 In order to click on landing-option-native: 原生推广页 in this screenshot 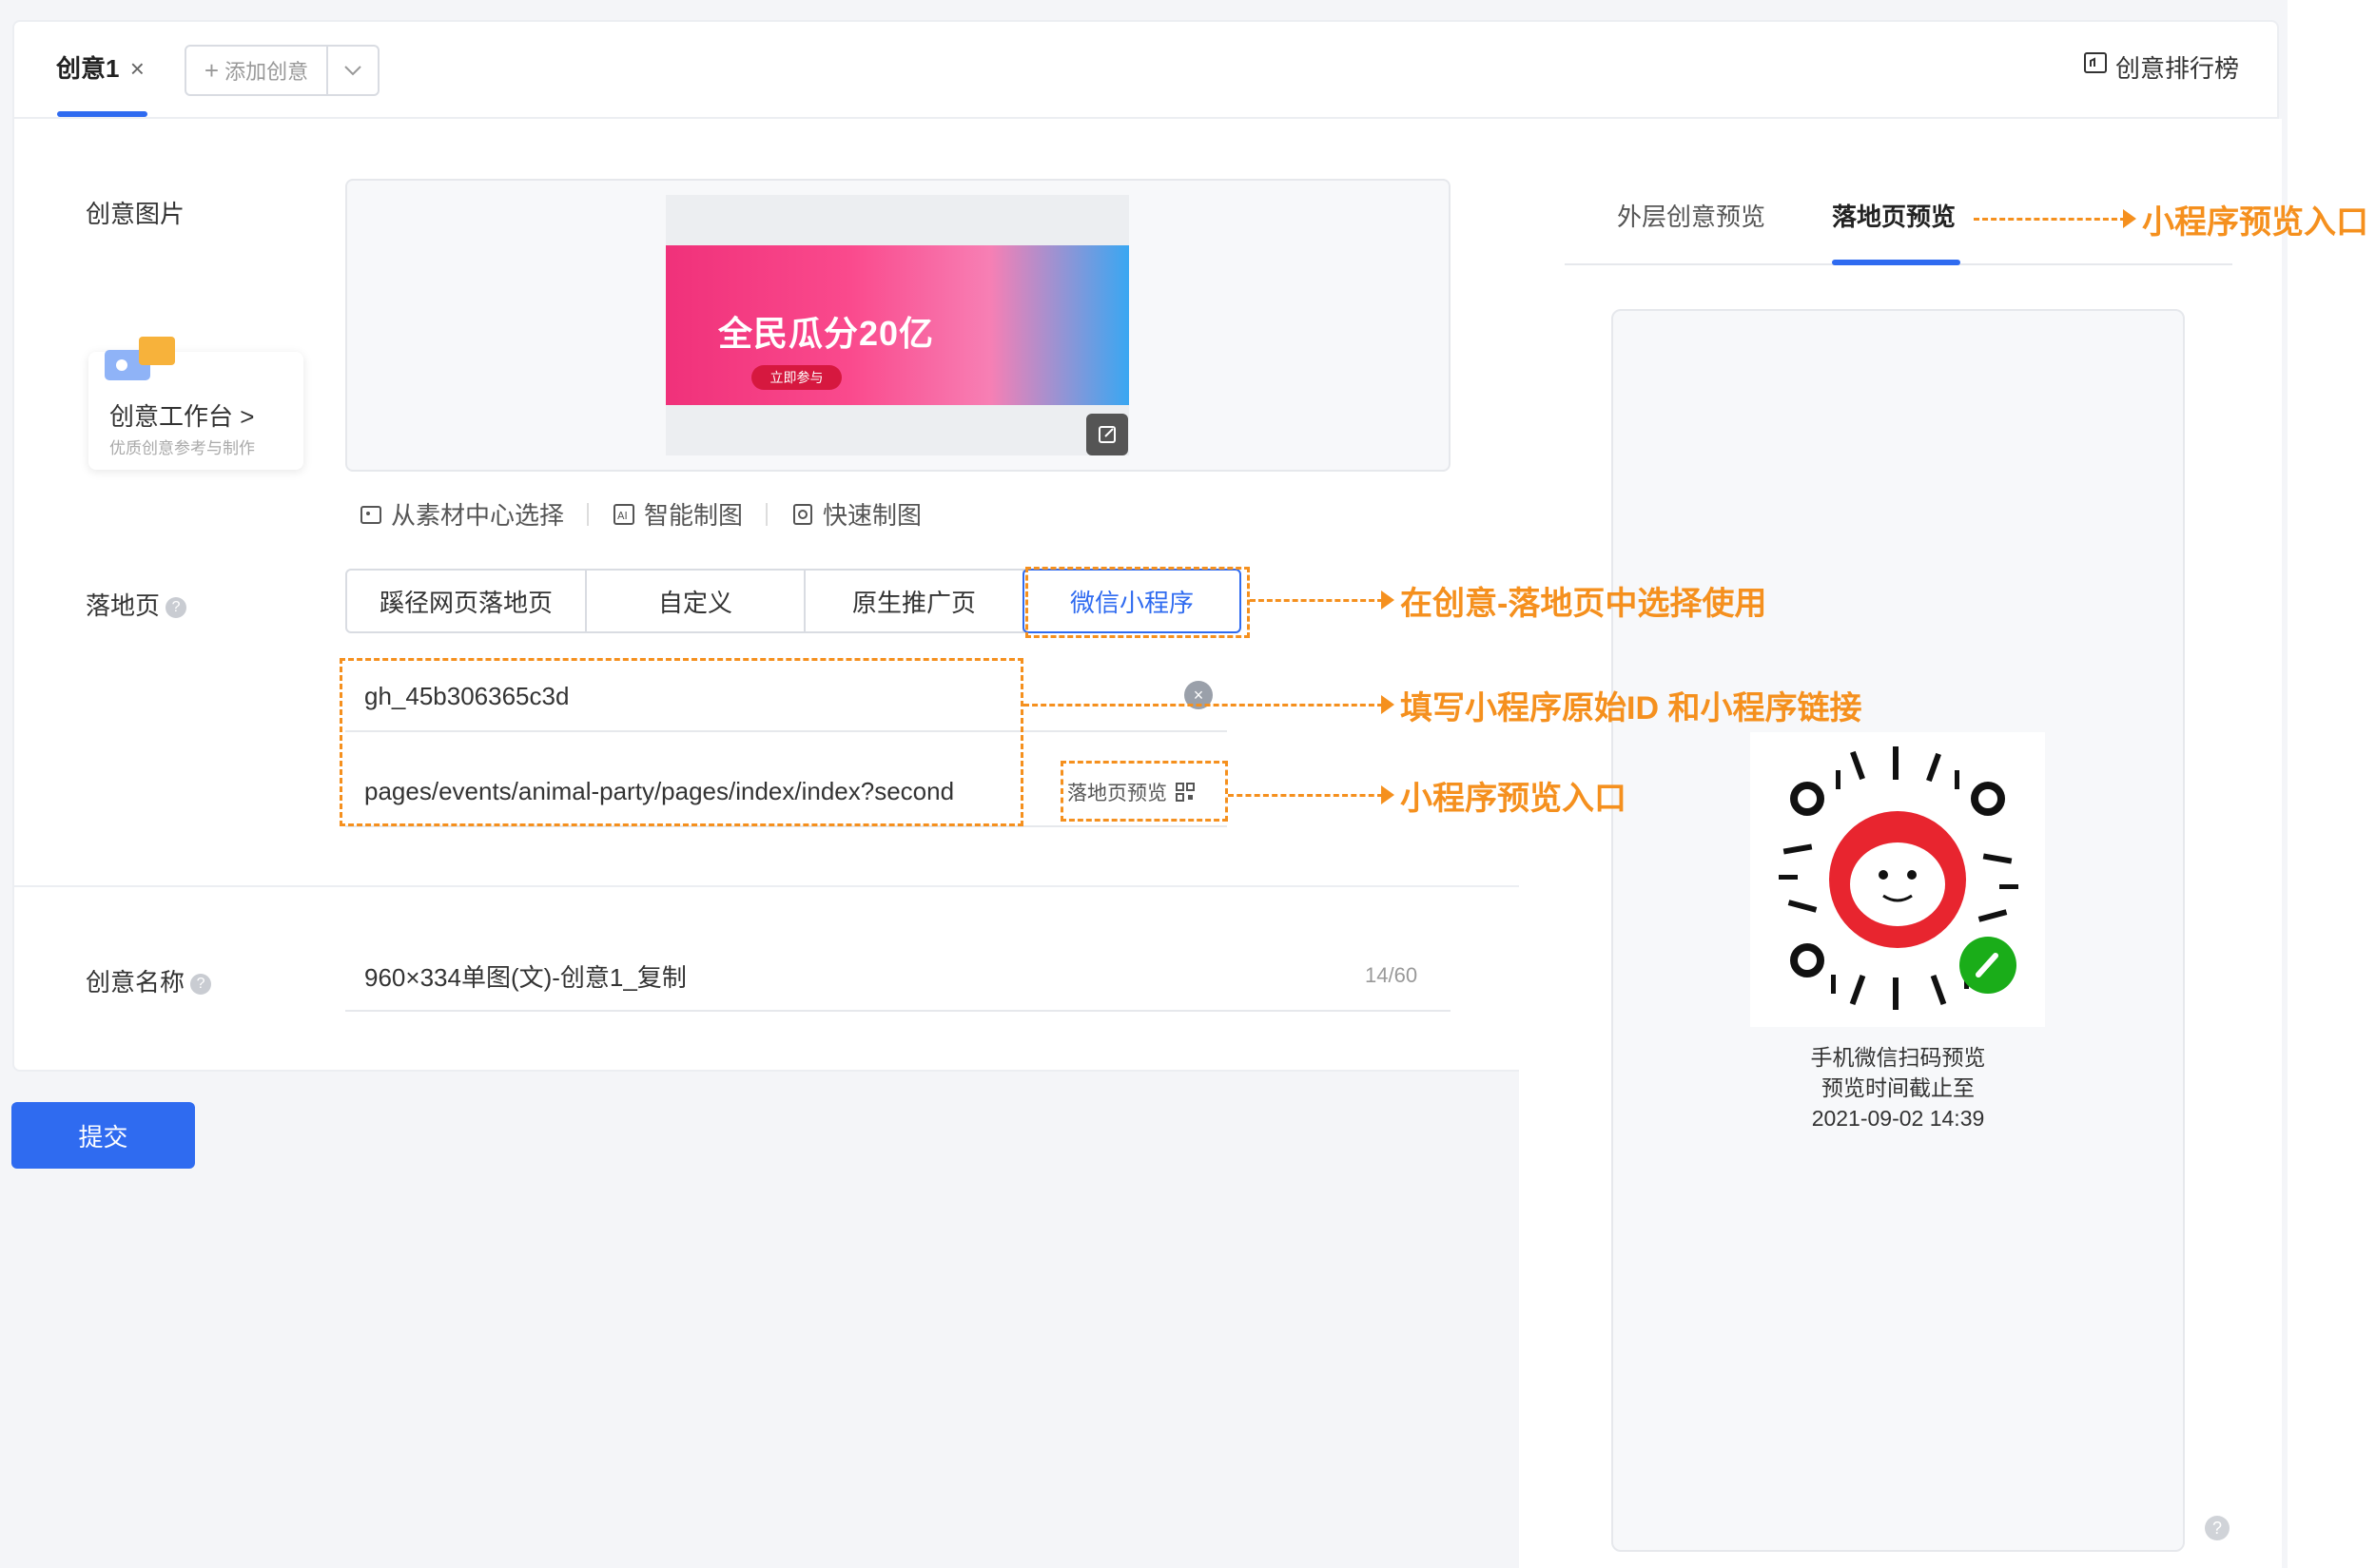, I will do `click(915, 601)`.